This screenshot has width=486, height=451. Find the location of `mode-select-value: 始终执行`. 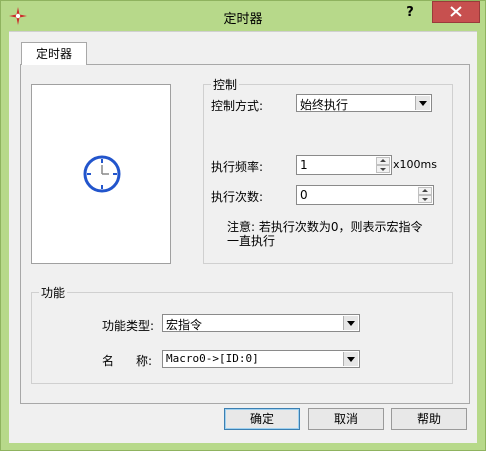

mode-select-value: 始终执行 is located at coordinates (324, 105).